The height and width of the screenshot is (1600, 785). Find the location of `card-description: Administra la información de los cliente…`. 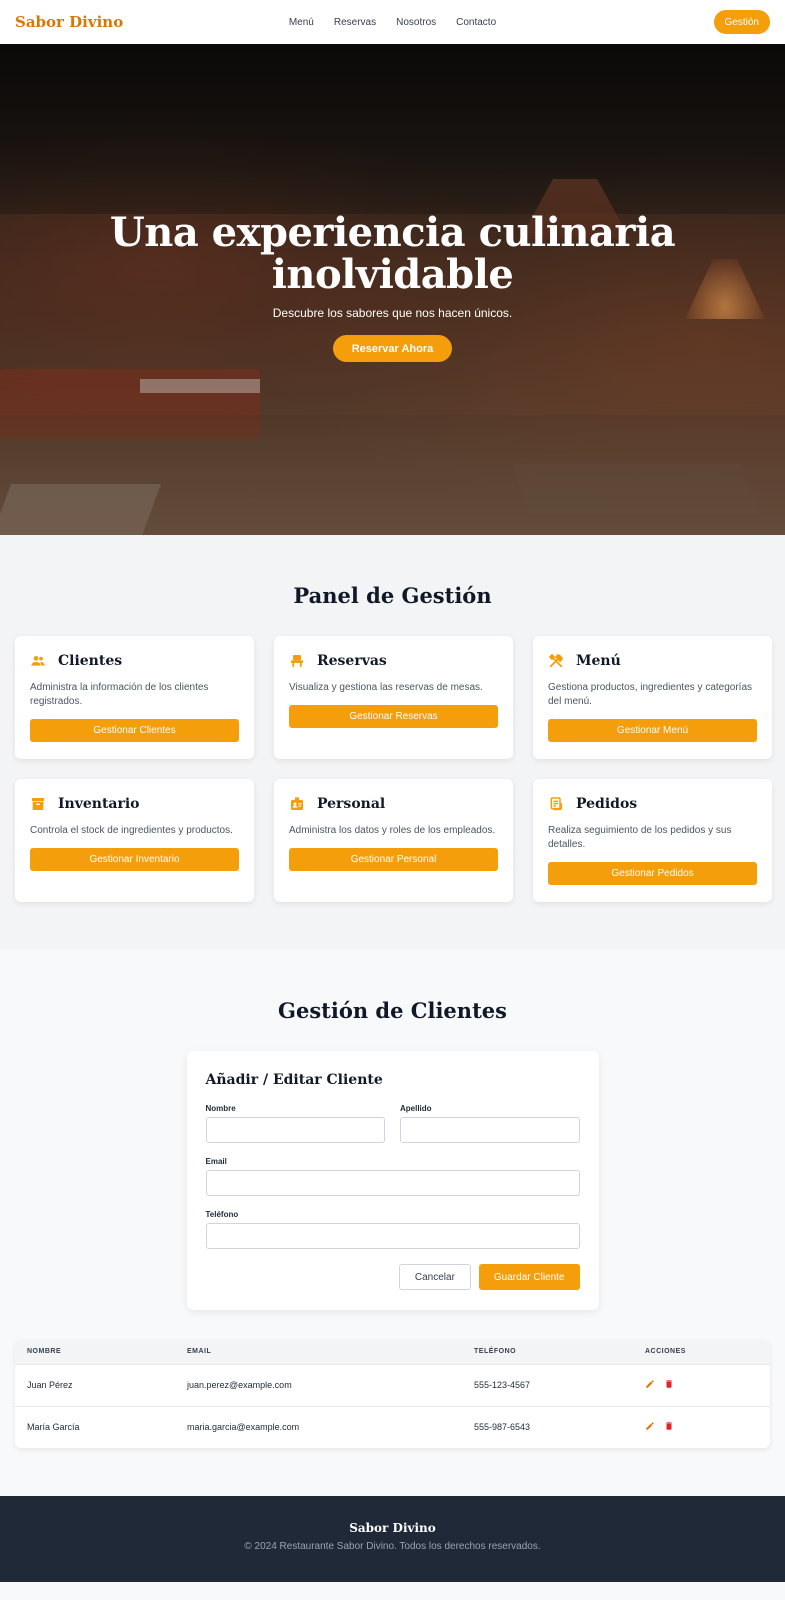

card-description: Administra la información de los cliente… is located at coordinates (119, 694).